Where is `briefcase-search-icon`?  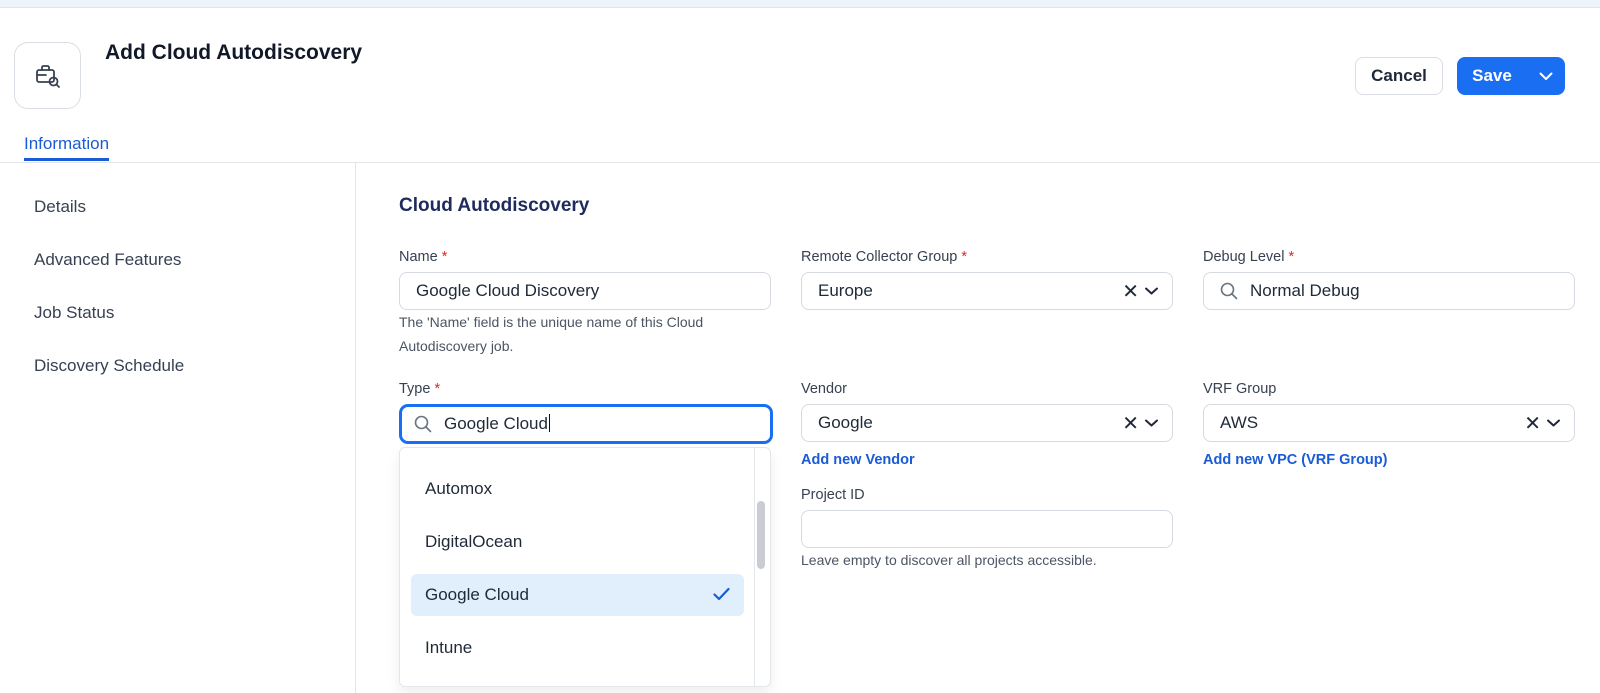
briefcase-search-icon is located at coordinates (47, 76).